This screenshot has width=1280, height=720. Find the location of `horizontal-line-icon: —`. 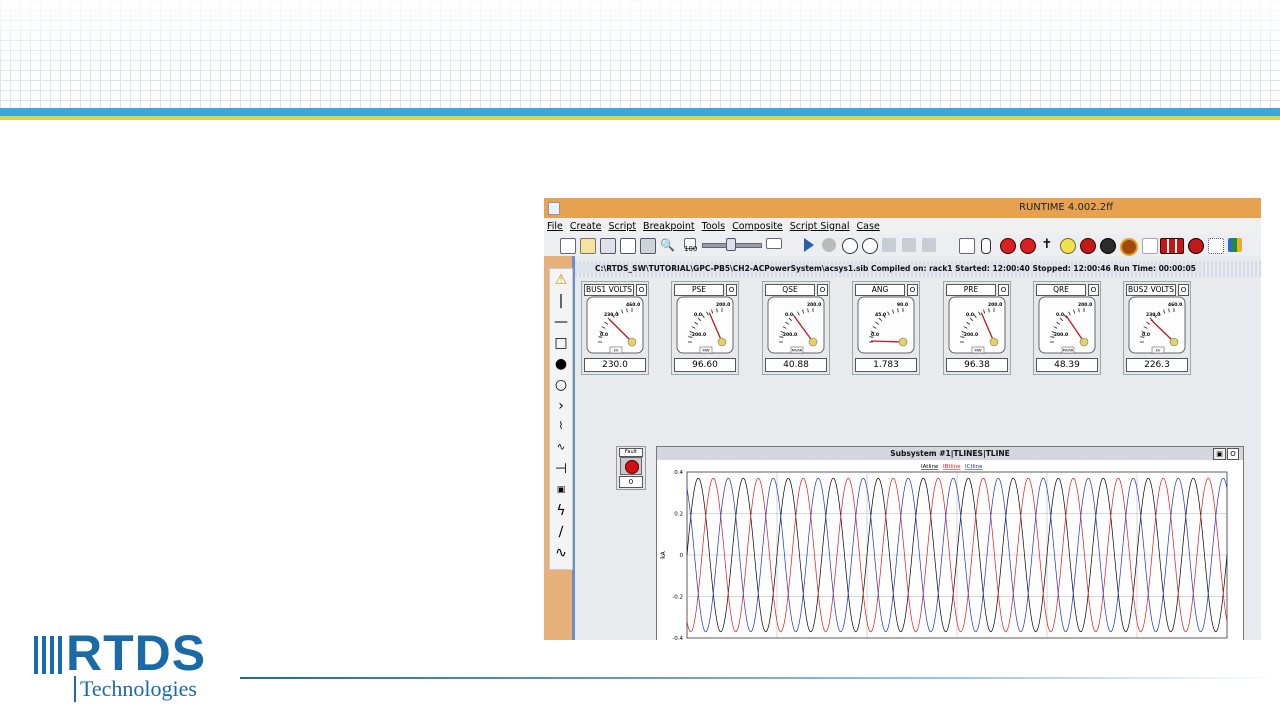

horizontal-line-icon: — is located at coordinates (561, 322).